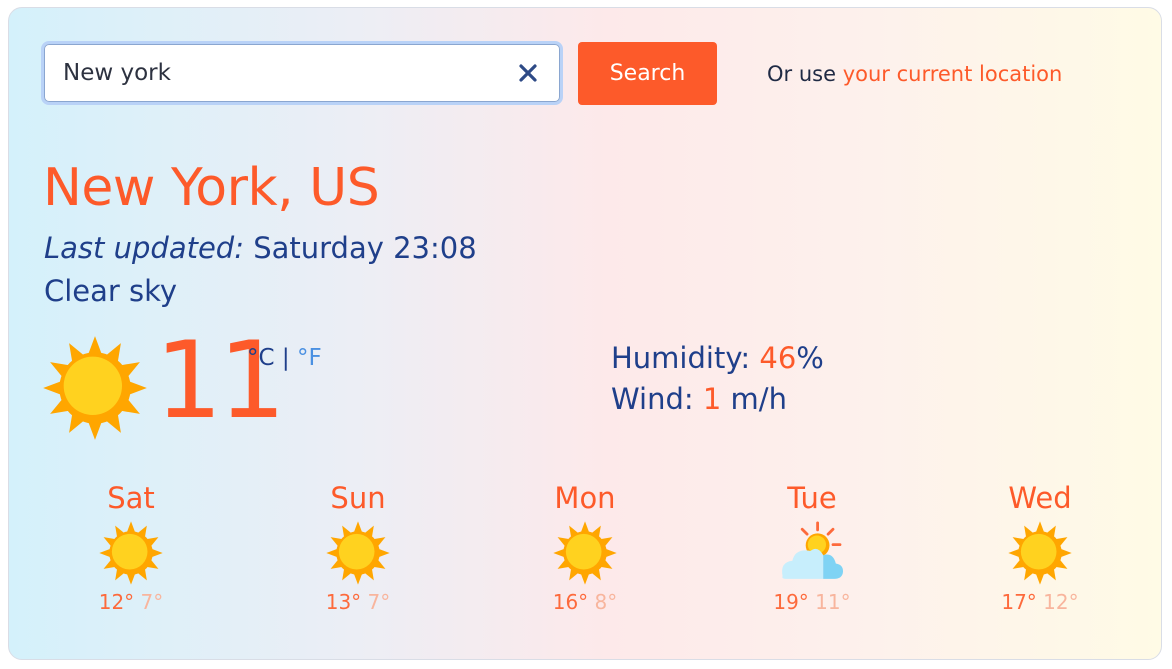  What do you see at coordinates (685, 358) in the screenshot?
I see `humidity-label: Humidity:` at bounding box center [685, 358].